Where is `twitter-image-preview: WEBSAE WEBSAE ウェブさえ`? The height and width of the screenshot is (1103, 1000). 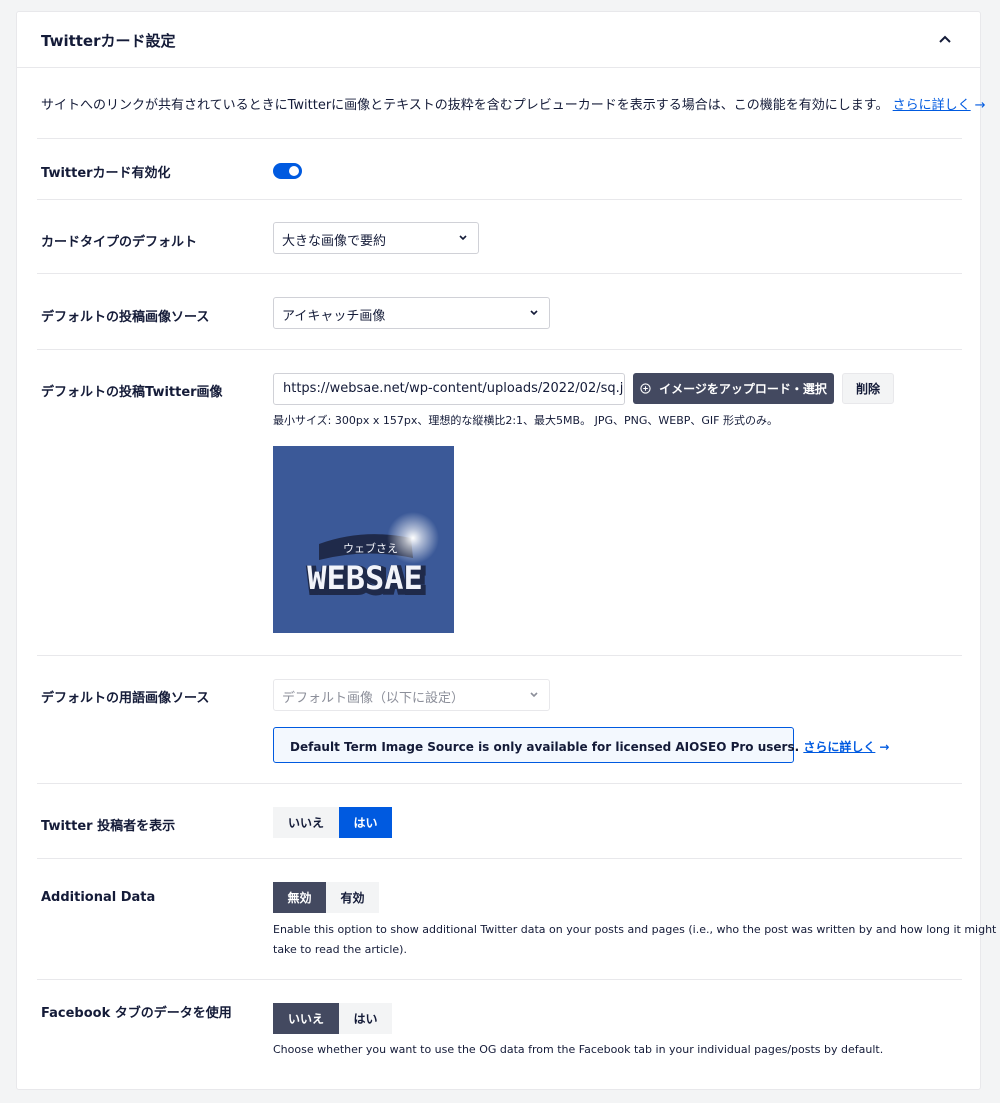
twitter-image-preview: WEBSAE WEBSAE ウェブさえ is located at coordinates (363, 539).